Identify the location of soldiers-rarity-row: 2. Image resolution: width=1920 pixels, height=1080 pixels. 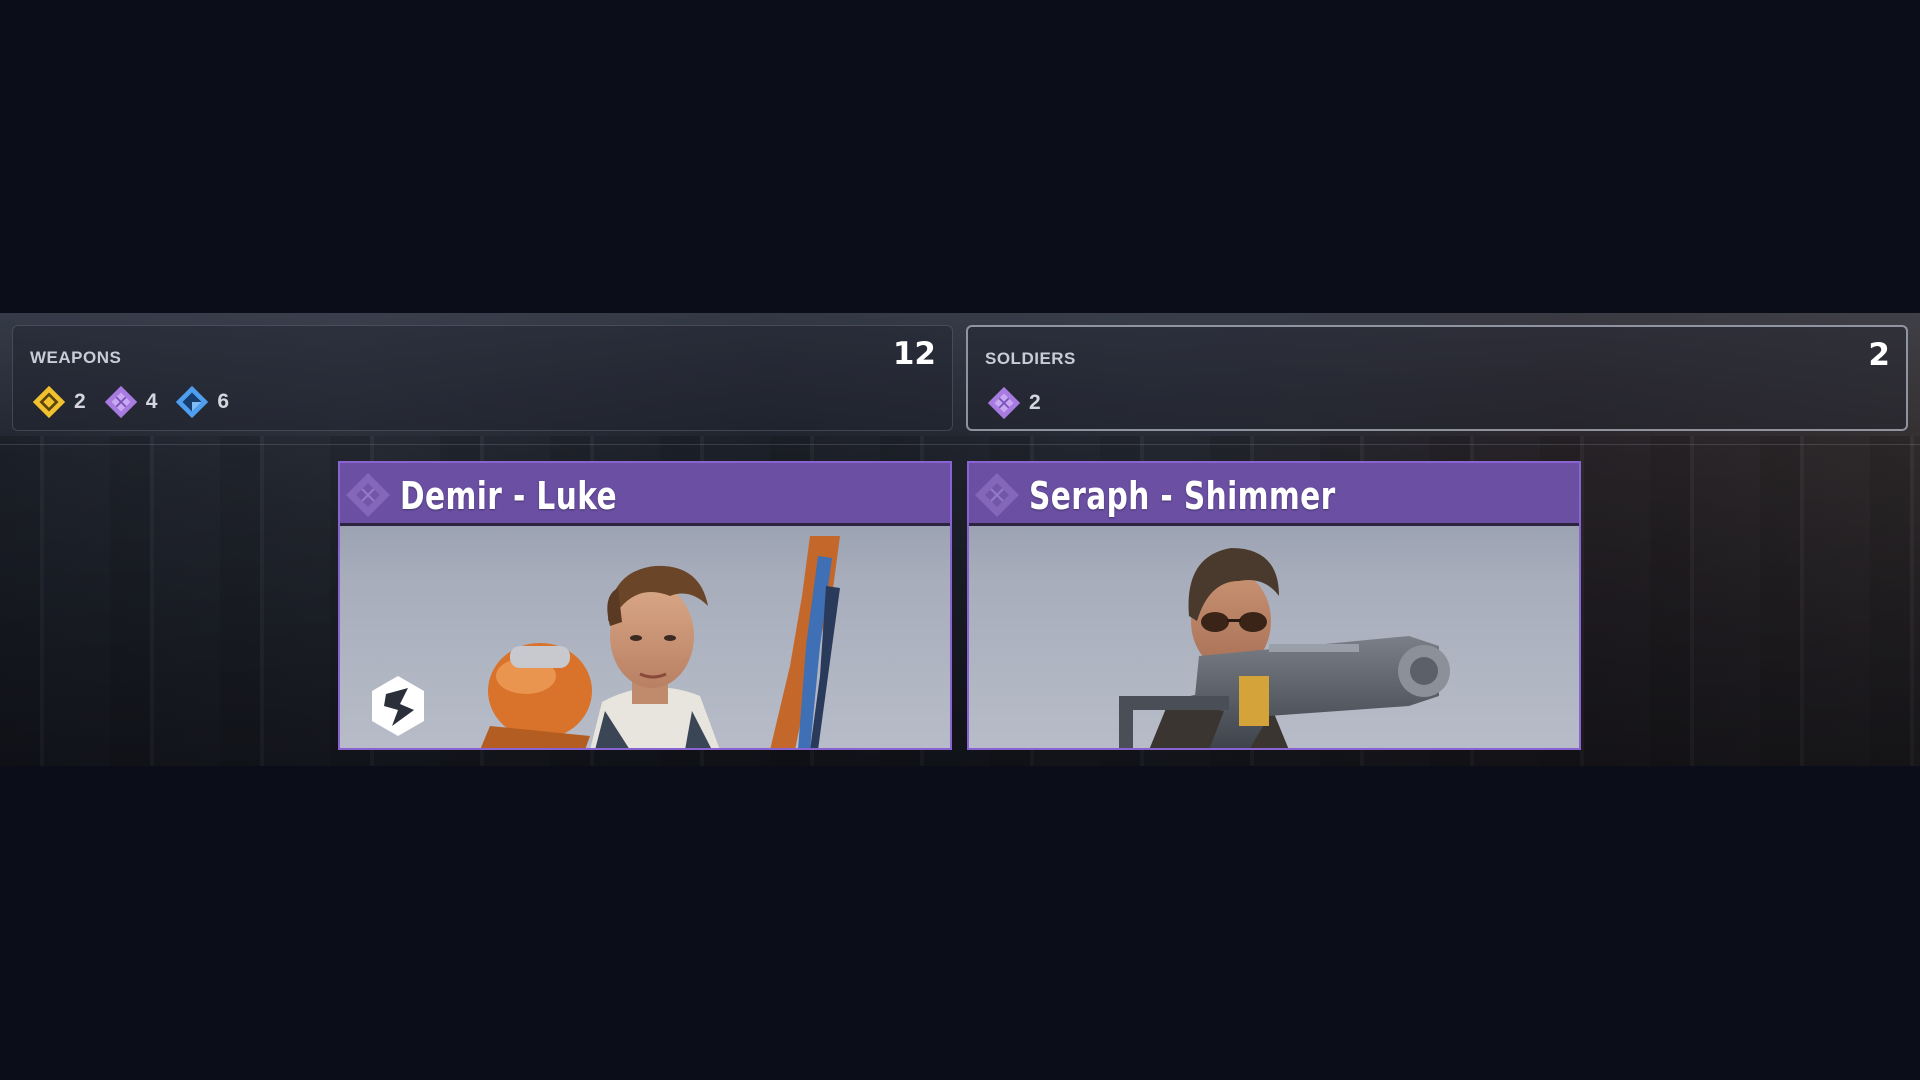
(1021, 403).